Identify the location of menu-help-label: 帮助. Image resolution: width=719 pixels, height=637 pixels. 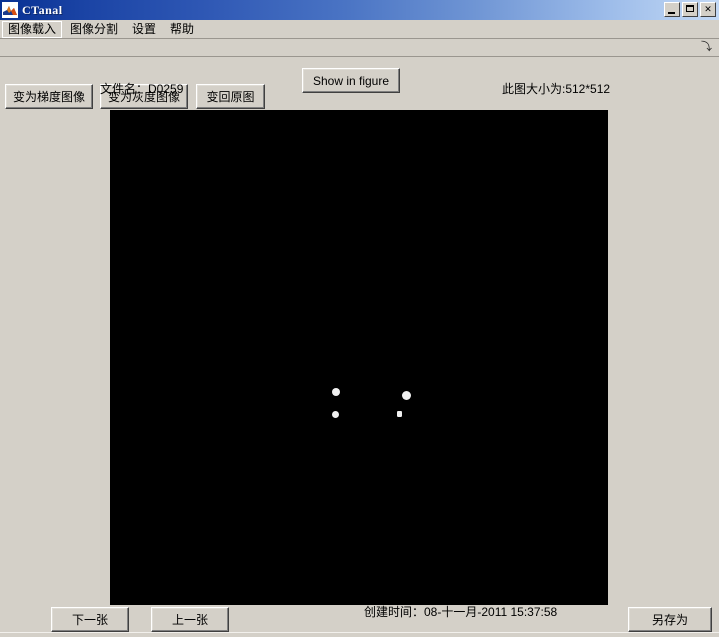
(182, 28).